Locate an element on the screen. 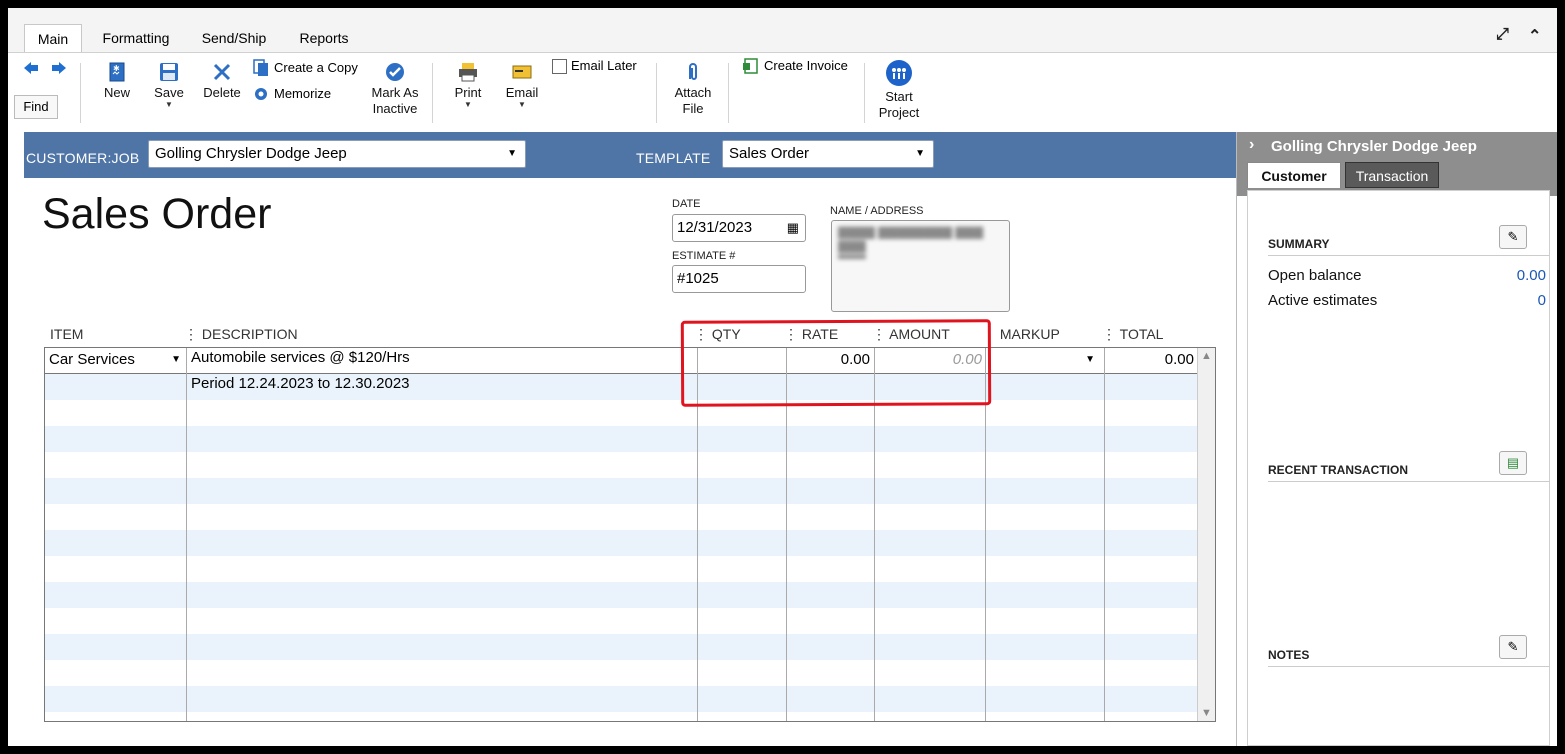 This screenshot has height=754, width=1565. attach-file-button: Attach File is located at coordinates (693, 89).